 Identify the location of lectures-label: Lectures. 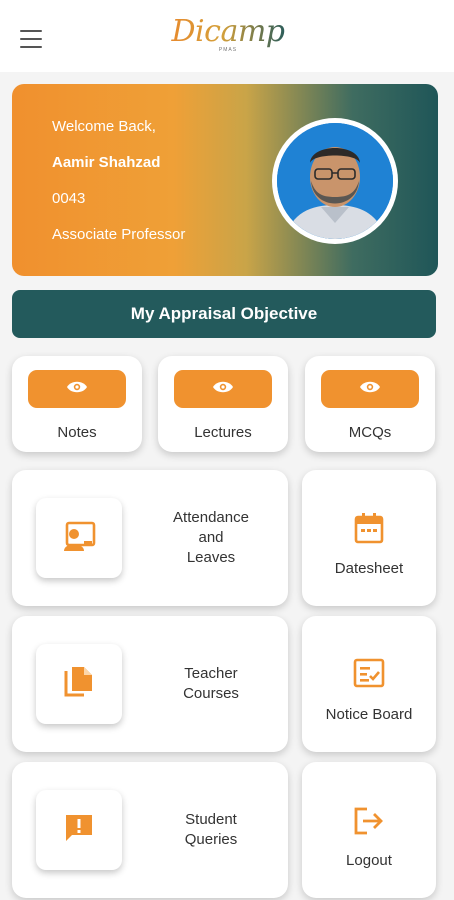
(223, 432).